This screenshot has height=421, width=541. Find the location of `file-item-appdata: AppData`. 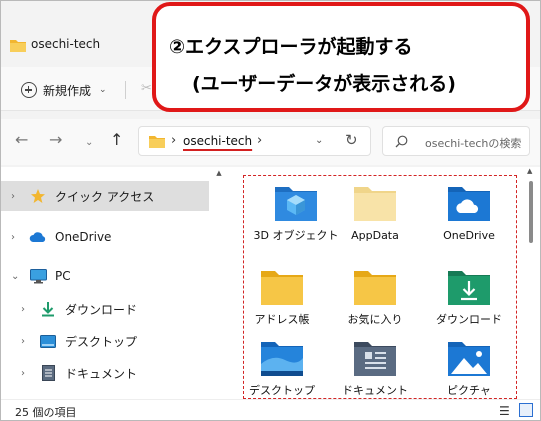

file-item-appdata: AppData is located at coordinates (375, 213).